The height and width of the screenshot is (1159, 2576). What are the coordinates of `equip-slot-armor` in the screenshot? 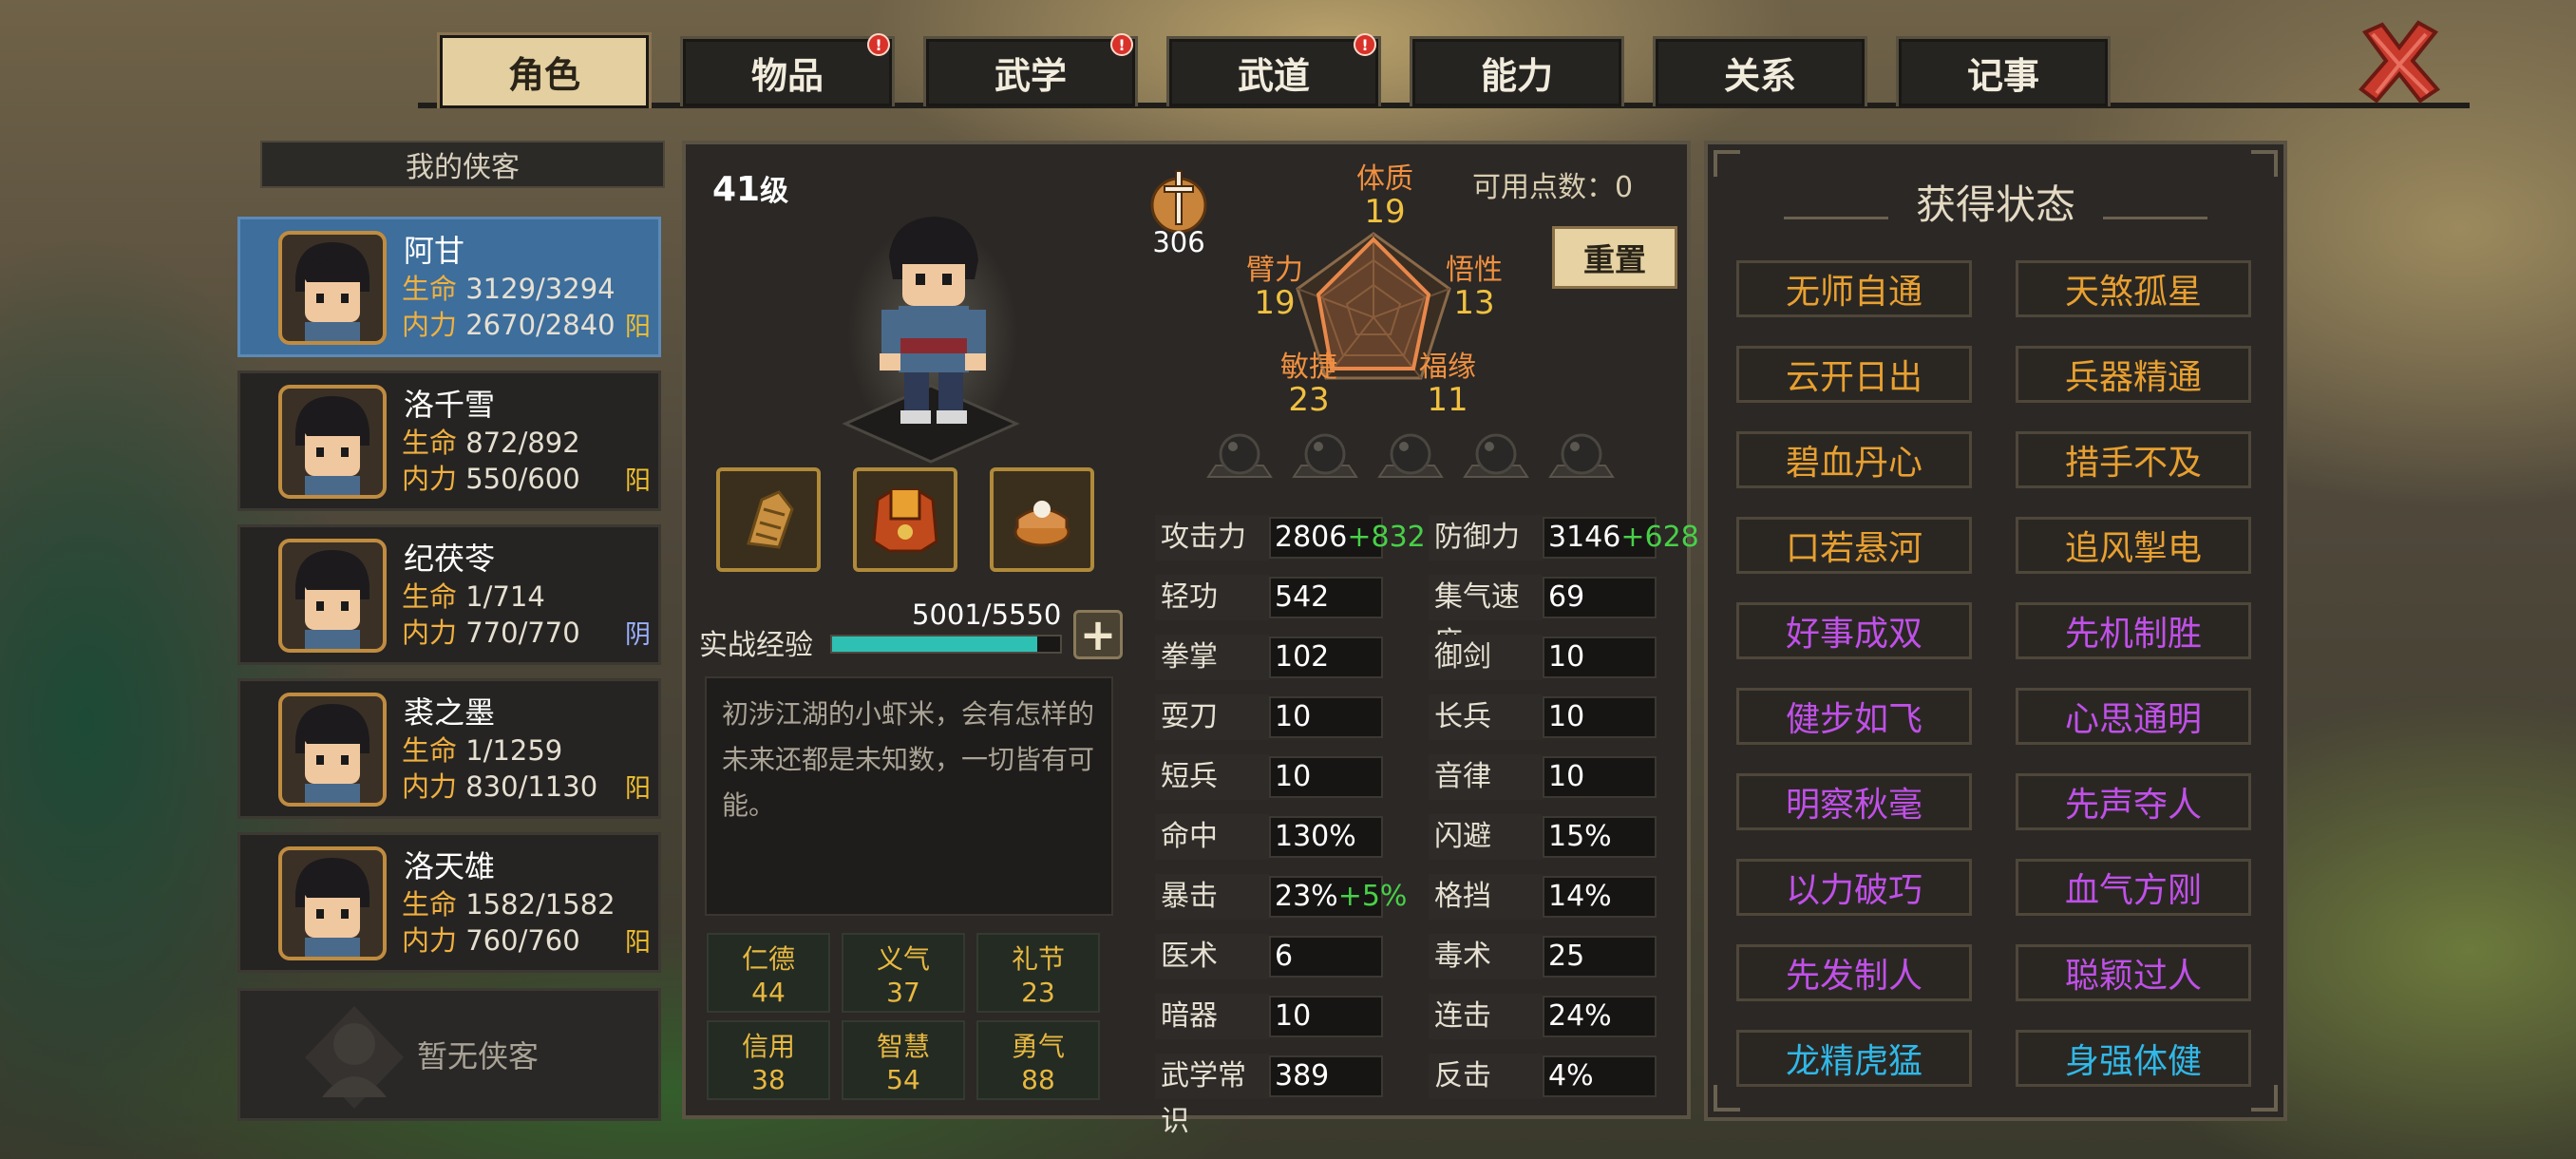 It's located at (905, 519).